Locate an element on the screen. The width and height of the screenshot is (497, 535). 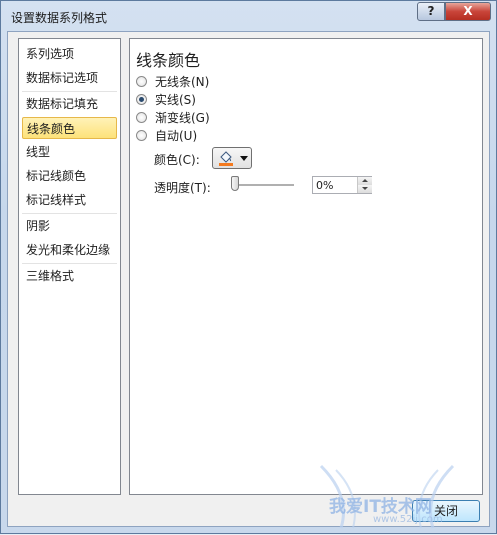
radio-automatic is located at coordinates (141, 135).